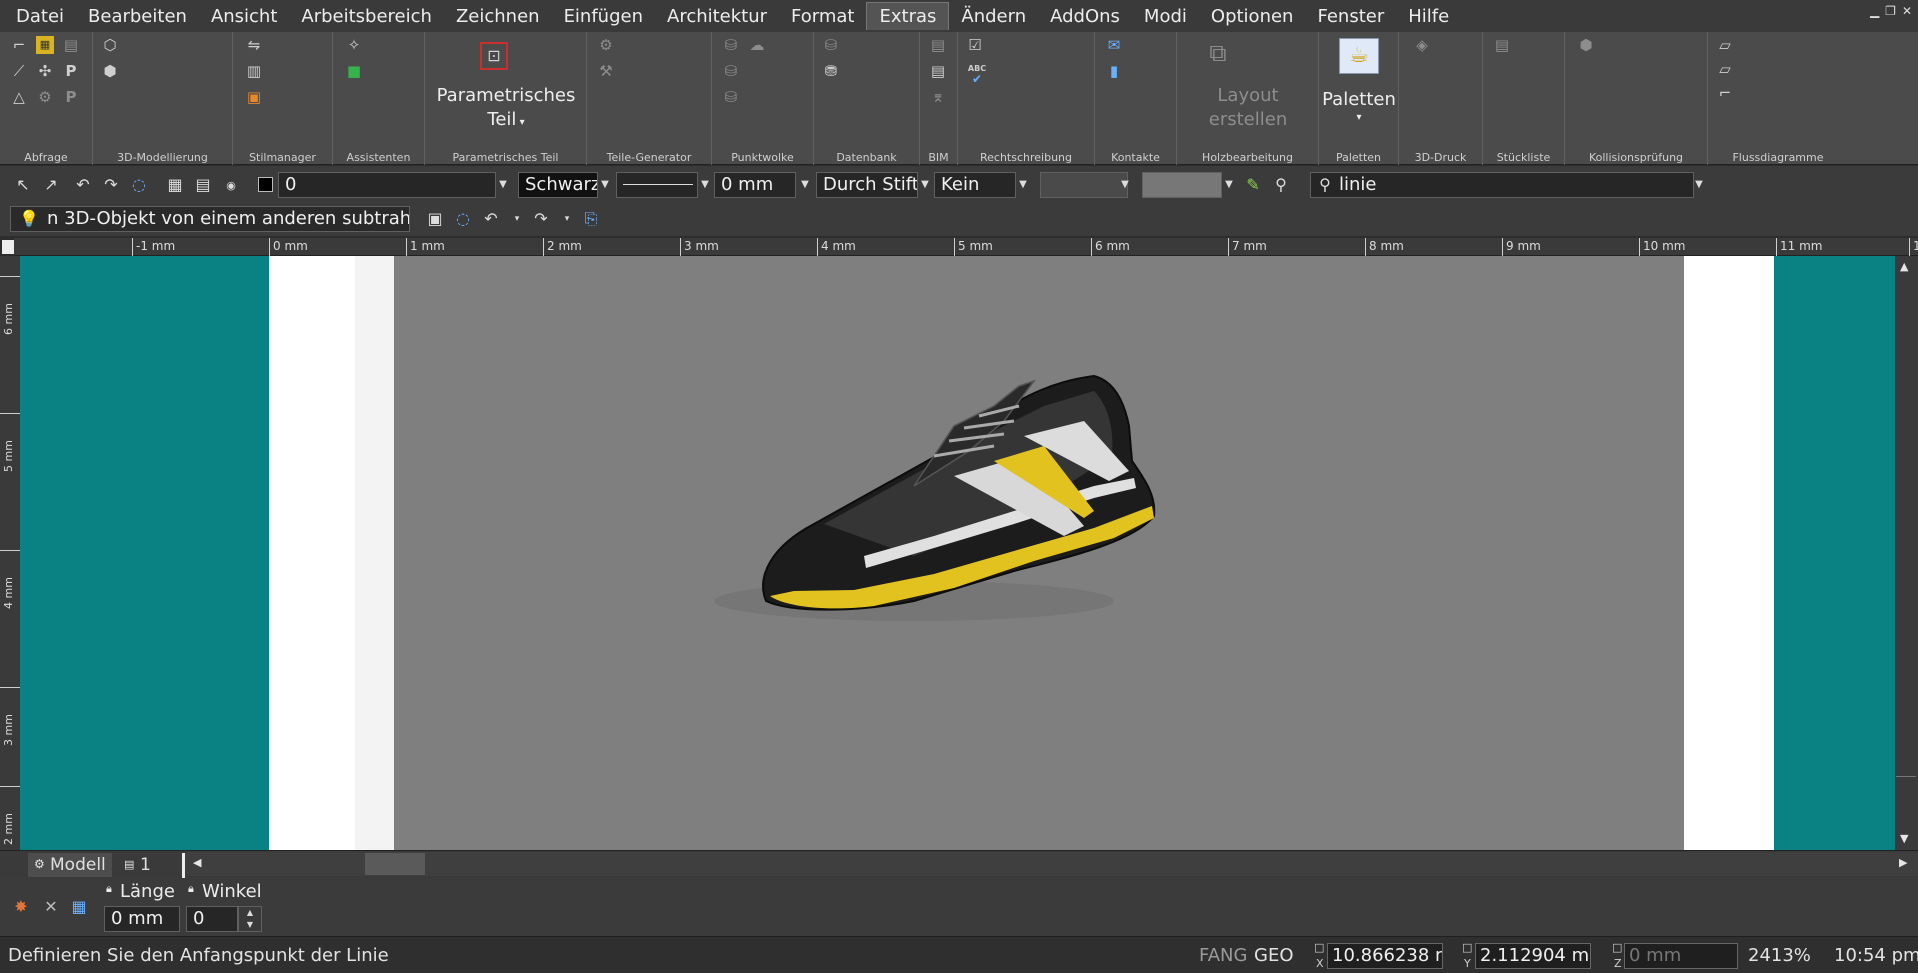 This screenshot has height=973, width=1918. I want to click on layout-create-button: Layout erstellen, so click(1248, 108).